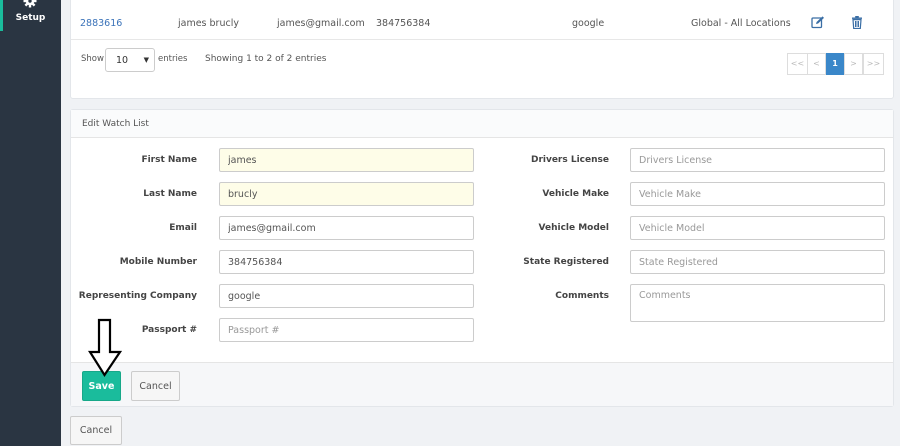 This screenshot has width=900, height=446. Describe the element at coordinates (873, 64) in the screenshot. I see `page-last-button: >>` at that location.